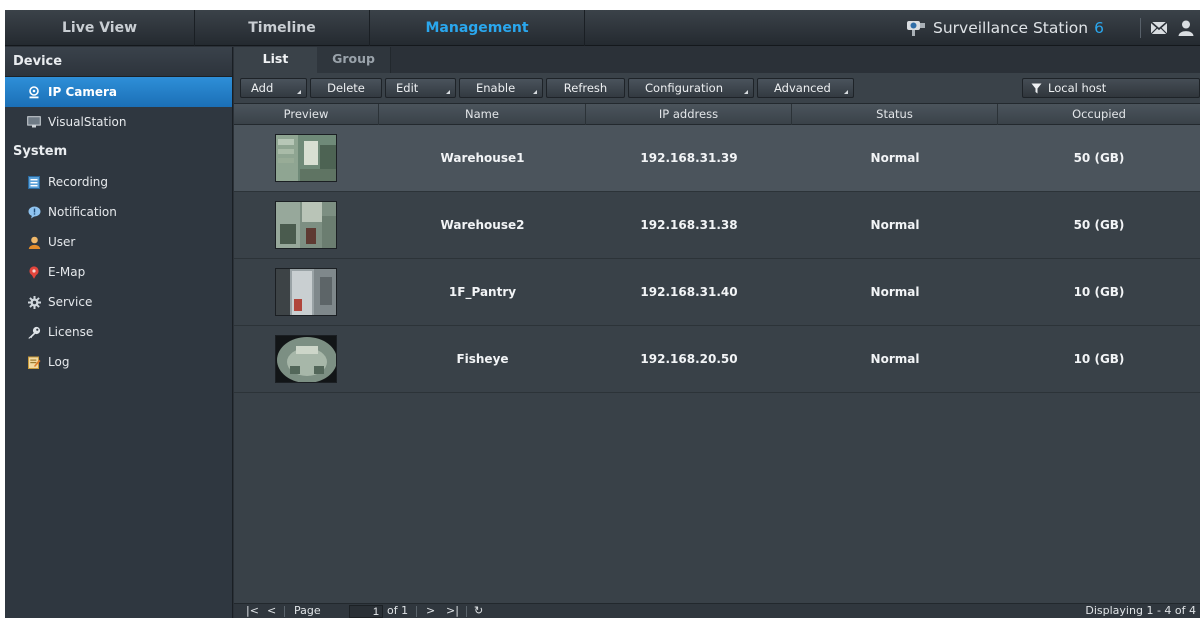 This screenshot has width=1200, height=618. Describe the element at coordinates (366, 611) in the screenshot. I see `page-number-input` at that location.